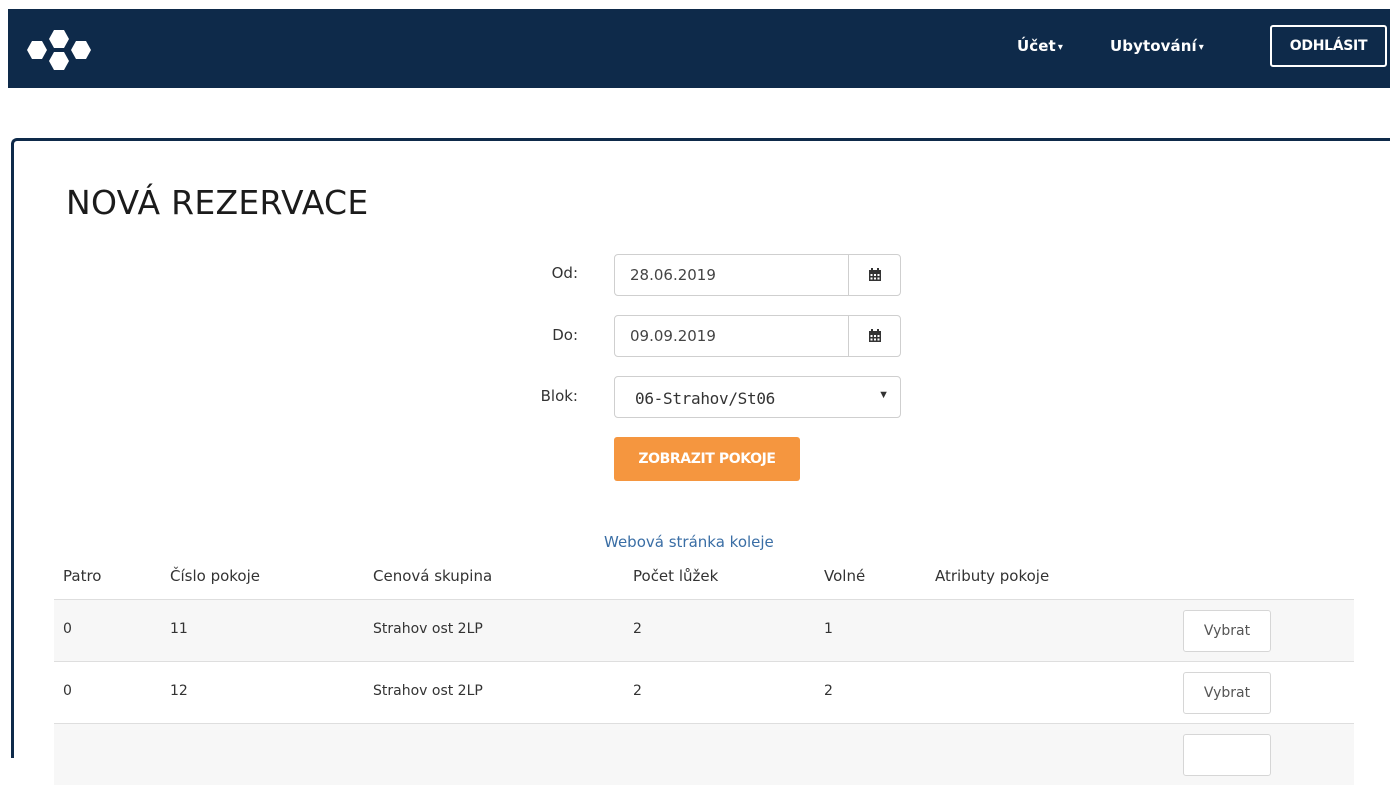 This screenshot has height=785, width=1390. What do you see at coordinates (699, 48) in the screenshot?
I see `top-navbar: Účet ▾ Ubytování ▾ ODHLÁSIT` at bounding box center [699, 48].